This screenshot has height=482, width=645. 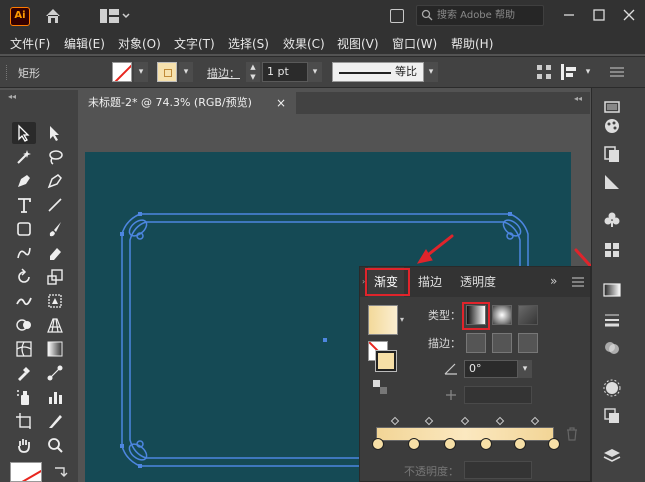 What do you see at coordinates (315, 72) in the screenshot?
I see `stroke-weight-chevron-icon: ▾` at bounding box center [315, 72].